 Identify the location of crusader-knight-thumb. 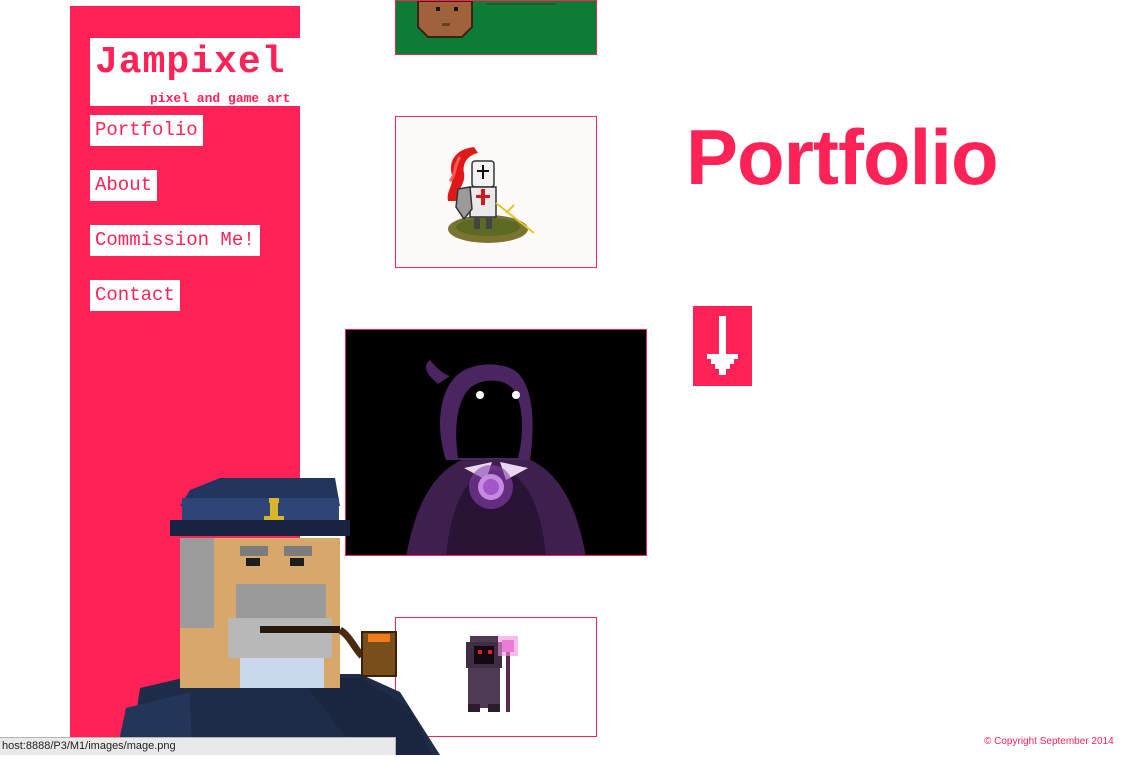
(496, 192).